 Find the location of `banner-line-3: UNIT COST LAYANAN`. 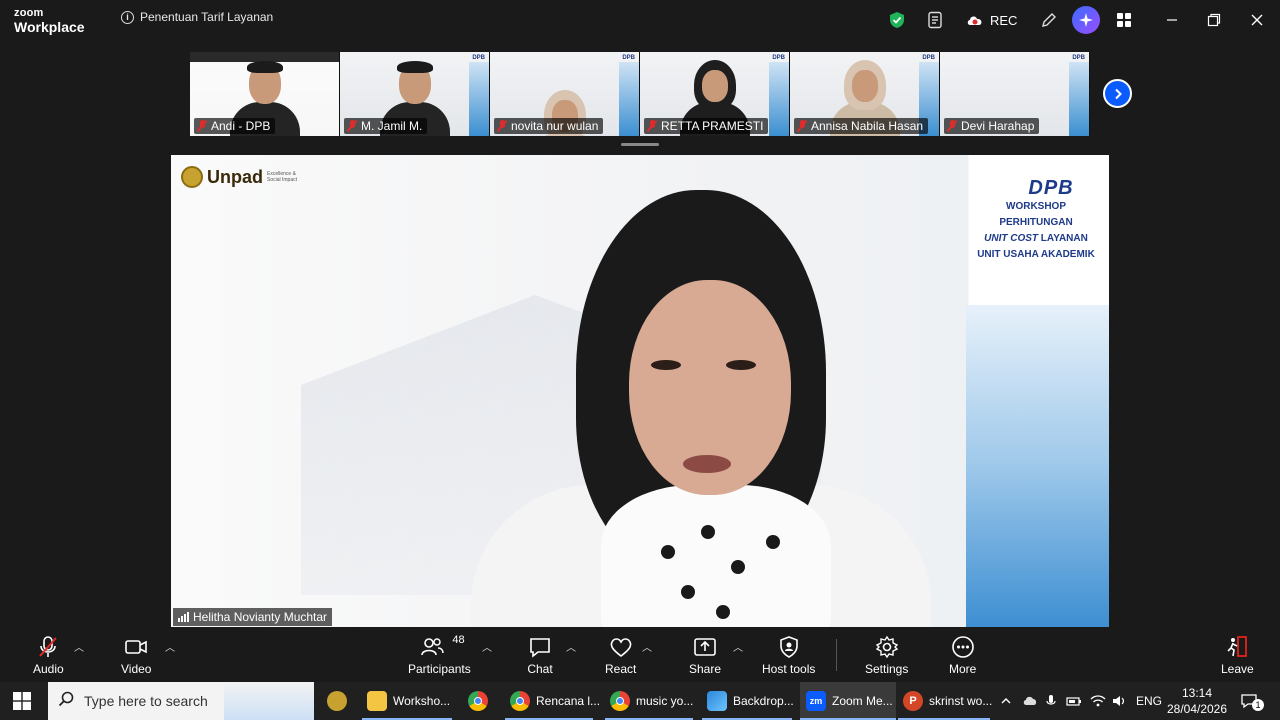

banner-line-3: UNIT COST LAYANAN is located at coordinates (1036, 239).